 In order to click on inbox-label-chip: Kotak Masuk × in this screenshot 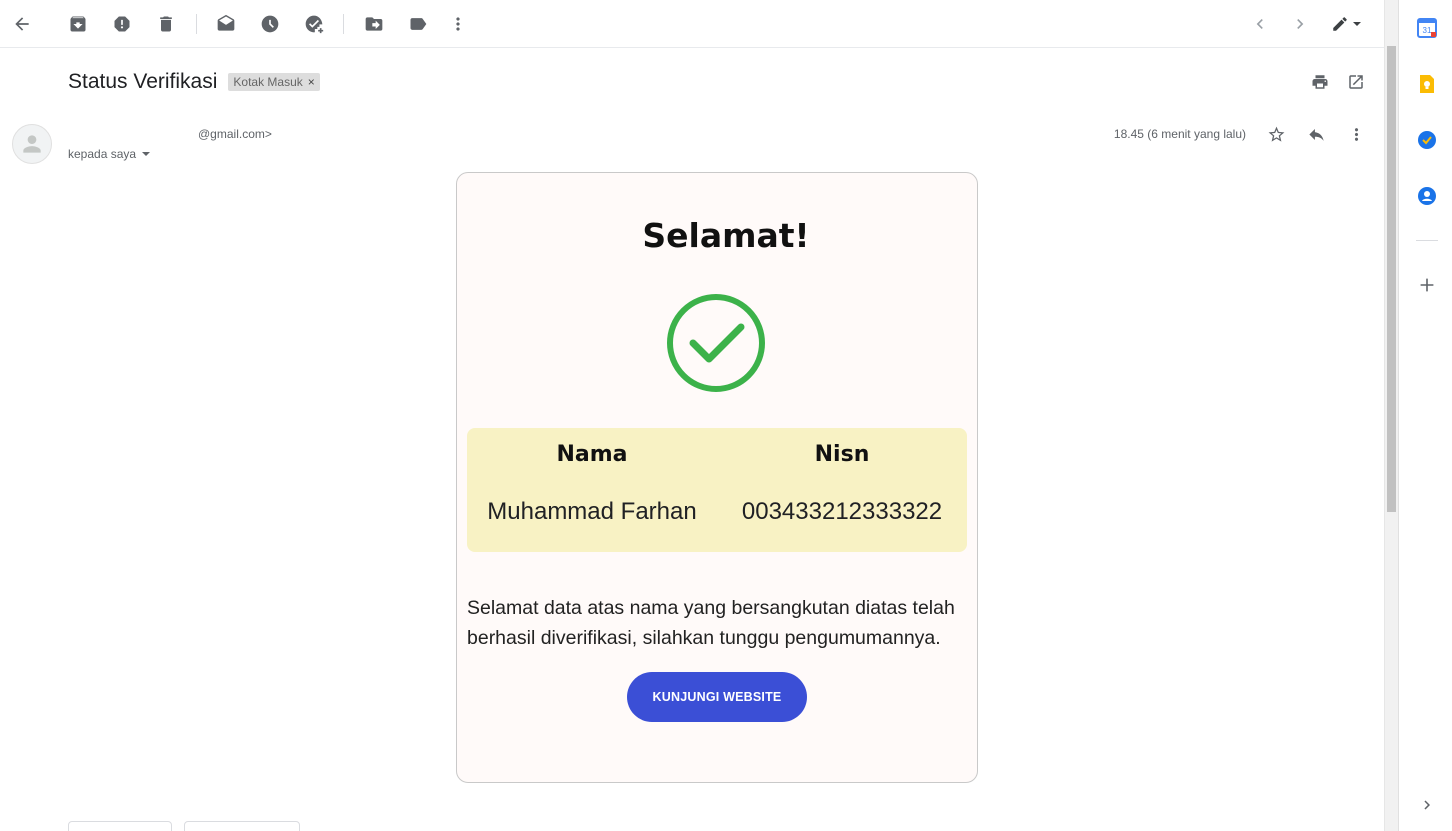, I will do `click(274, 82)`.